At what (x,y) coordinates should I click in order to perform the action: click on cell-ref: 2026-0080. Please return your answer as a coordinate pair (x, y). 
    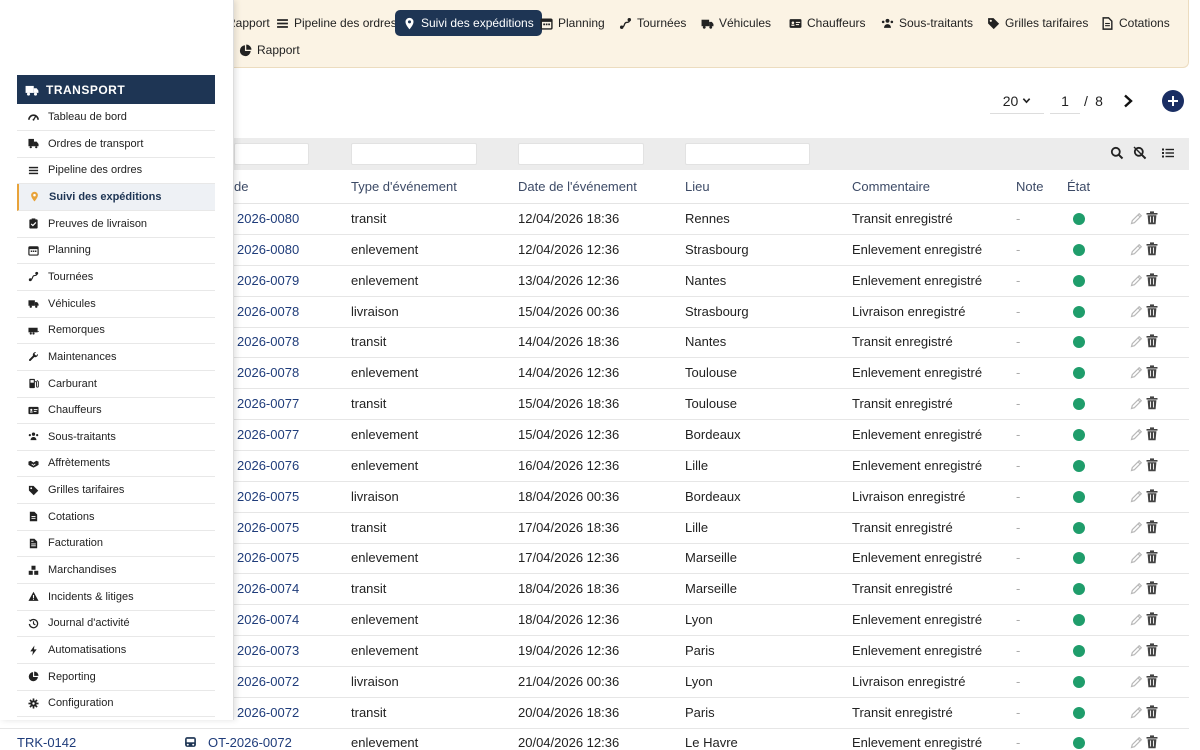
    Looking at the image, I should click on (268, 249).